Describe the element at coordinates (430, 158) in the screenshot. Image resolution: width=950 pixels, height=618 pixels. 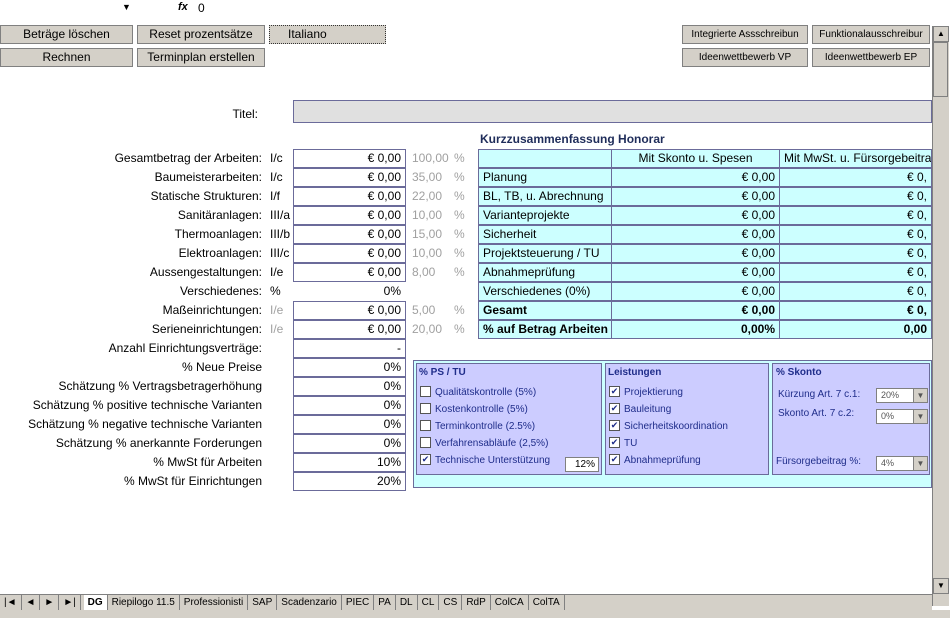
I see `row-percent: 100,00` at that location.